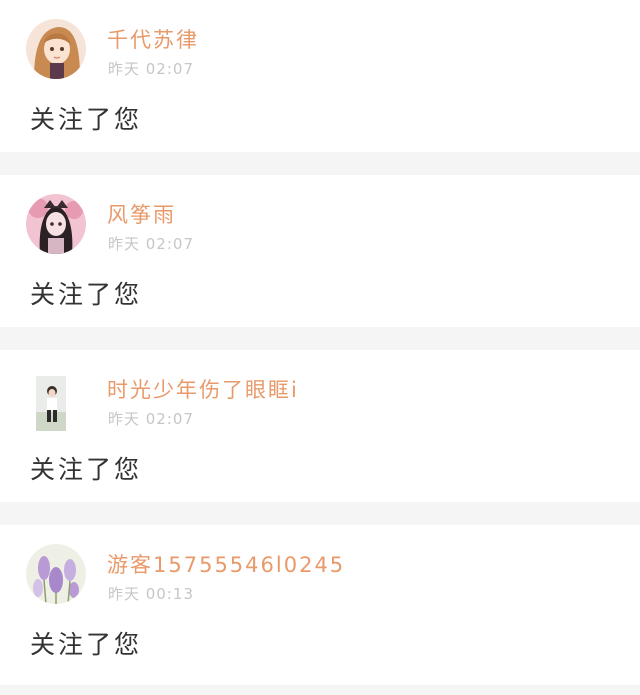 This screenshot has width=640, height=695. Describe the element at coordinates (51, 403) in the screenshot. I see `avatar-child-photo-icon` at that location.